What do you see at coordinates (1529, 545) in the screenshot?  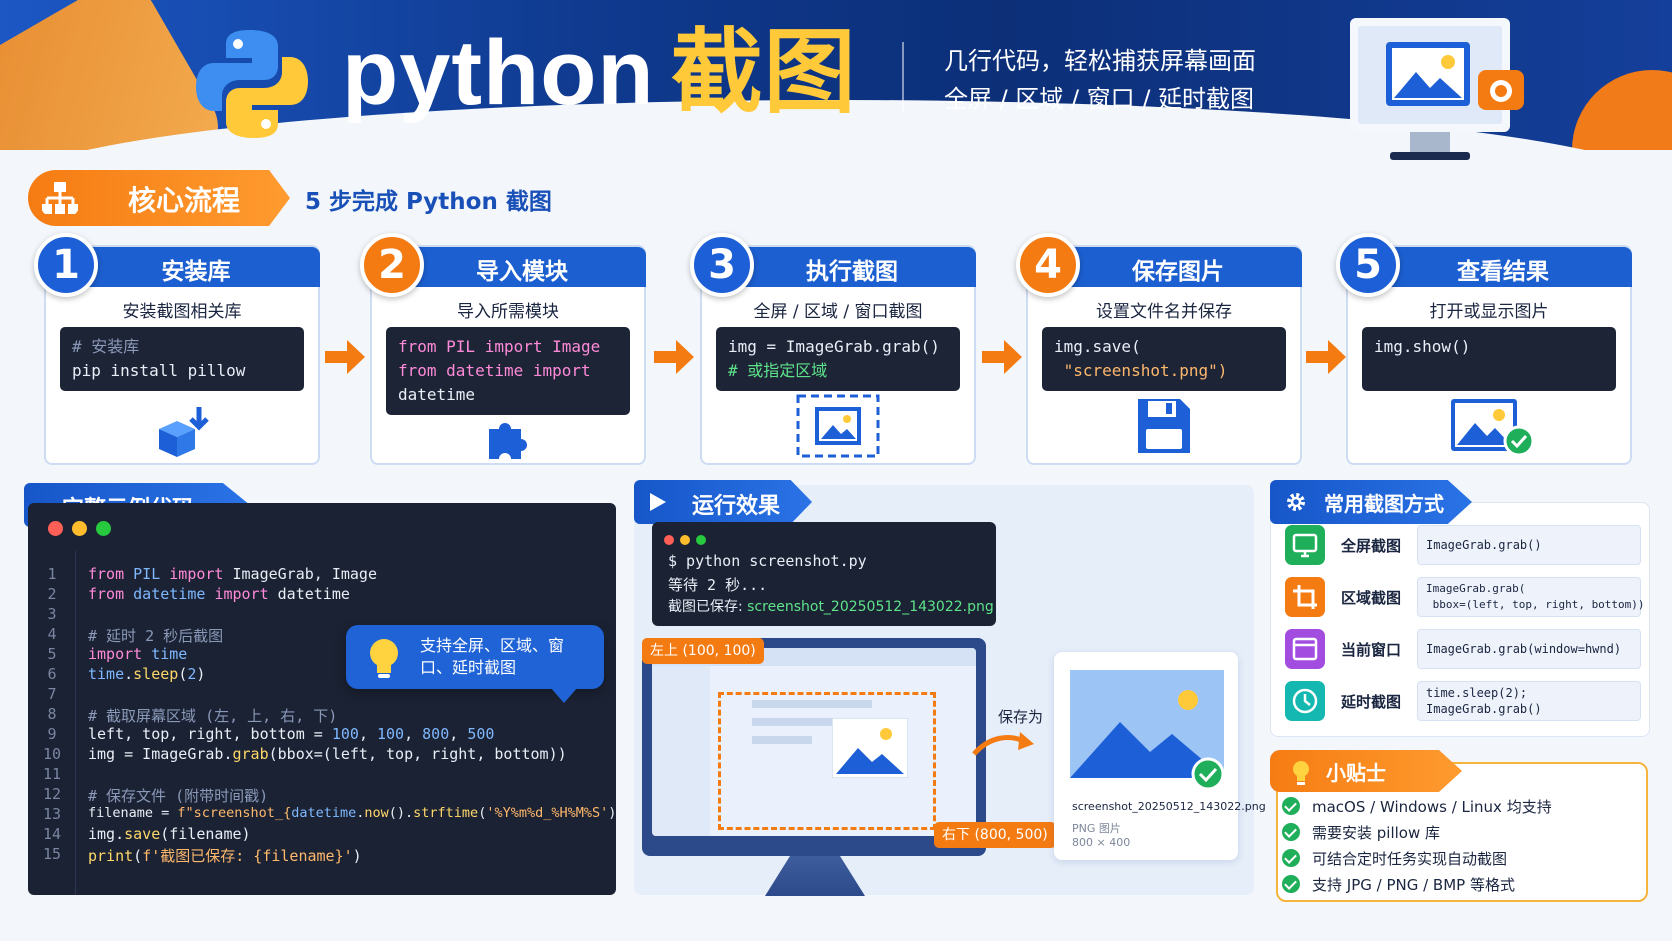 I see `method-code: ImageGrab.grab()` at bounding box center [1529, 545].